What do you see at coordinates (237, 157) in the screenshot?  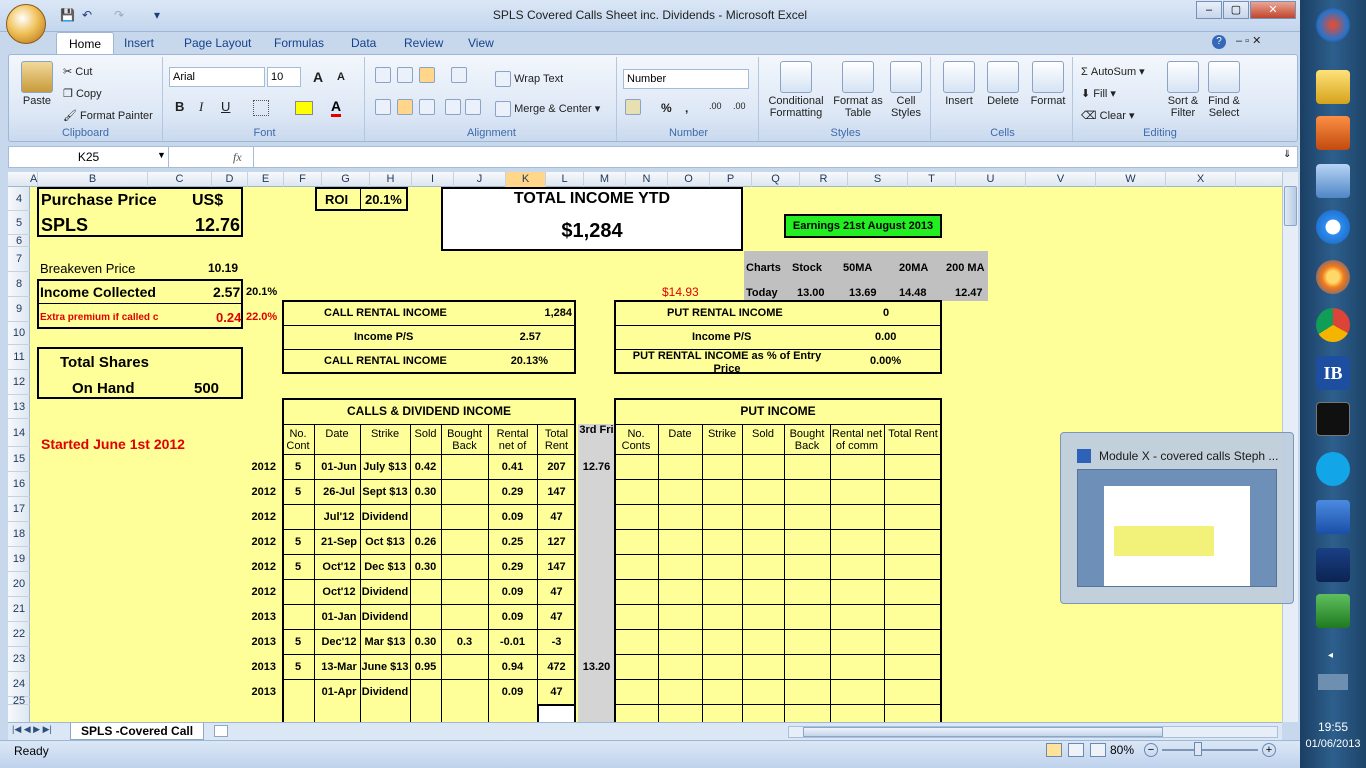 I see `insert-function-button: fx` at bounding box center [237, 157].